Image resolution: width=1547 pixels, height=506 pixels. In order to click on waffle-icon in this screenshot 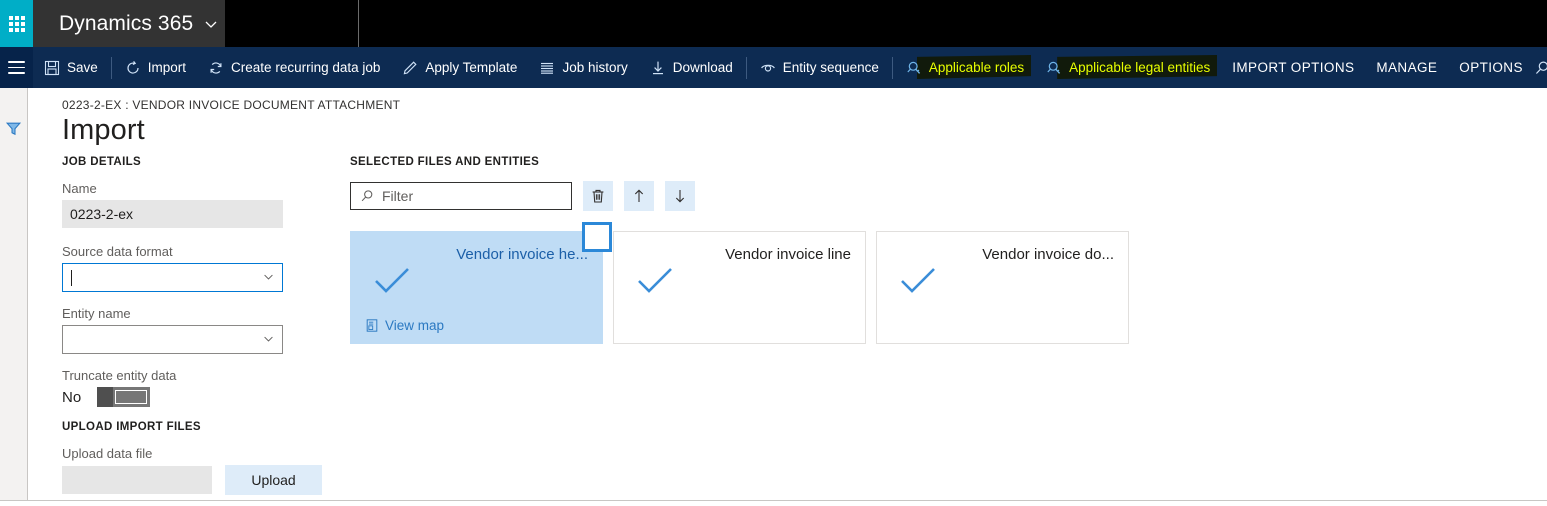, I will do `click(16, 23)`.